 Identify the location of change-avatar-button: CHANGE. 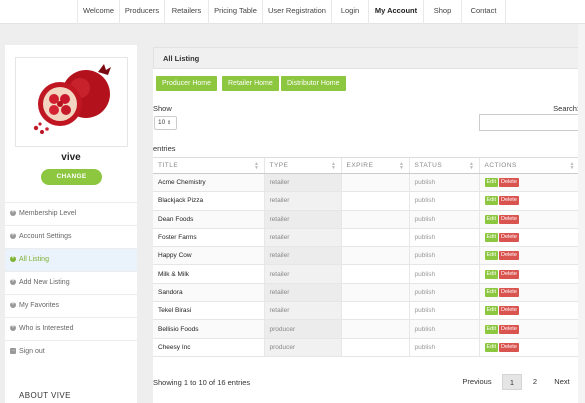
(71, 177).